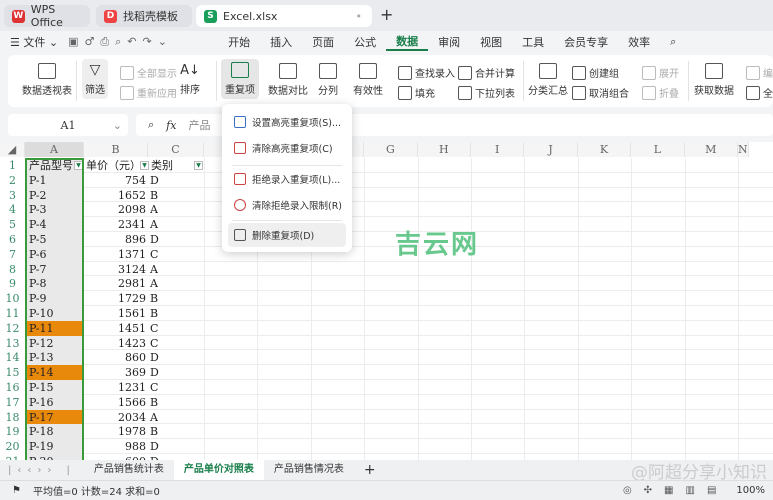 This screenshot has height=500, width=773. What do you see at coordinates (407, 42) in the screenshot?
I see `menu-data: 数据` at bounding box center [407, 42].